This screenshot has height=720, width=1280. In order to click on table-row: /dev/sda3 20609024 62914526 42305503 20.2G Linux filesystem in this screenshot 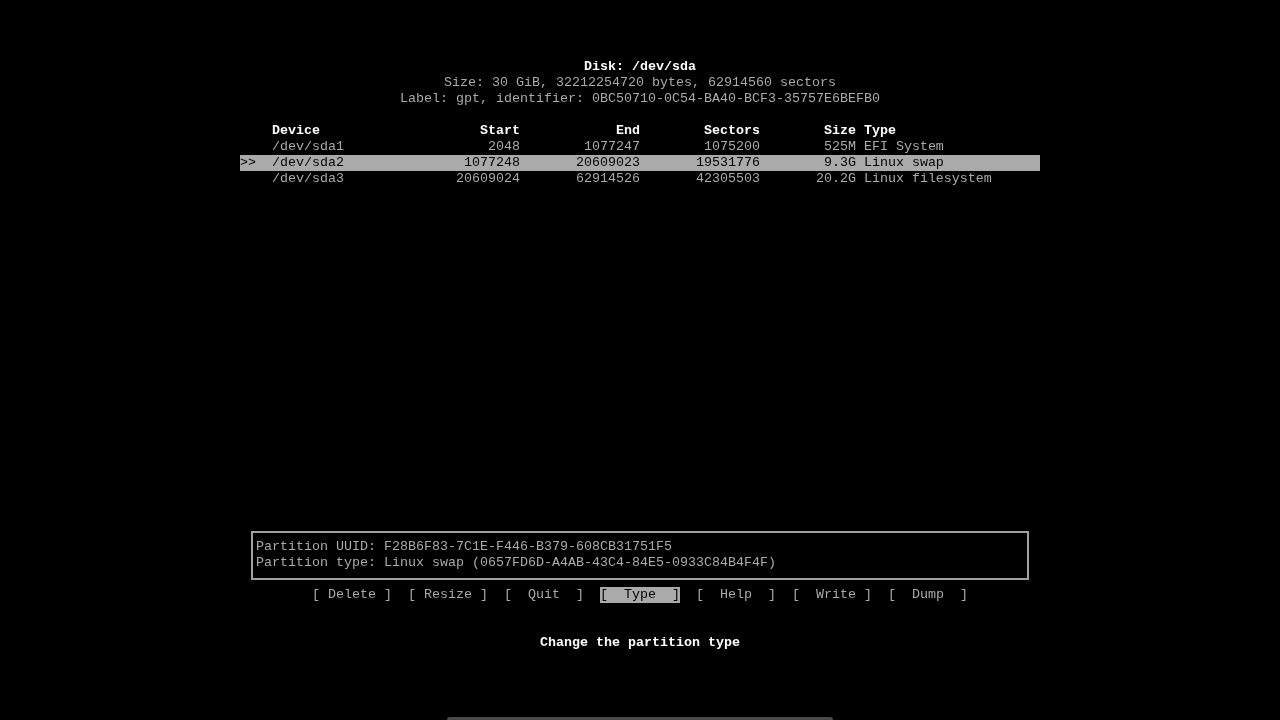, I will do `click(640, 179)`.